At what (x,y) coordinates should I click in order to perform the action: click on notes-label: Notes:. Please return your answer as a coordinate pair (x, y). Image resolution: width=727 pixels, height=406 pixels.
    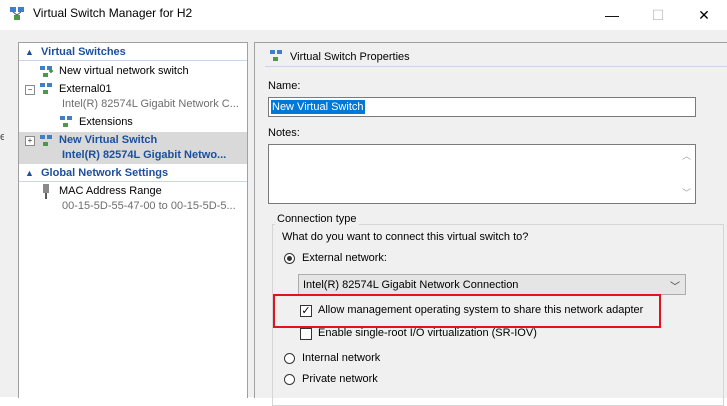
    Looking at the image, I should click on (284, 133).